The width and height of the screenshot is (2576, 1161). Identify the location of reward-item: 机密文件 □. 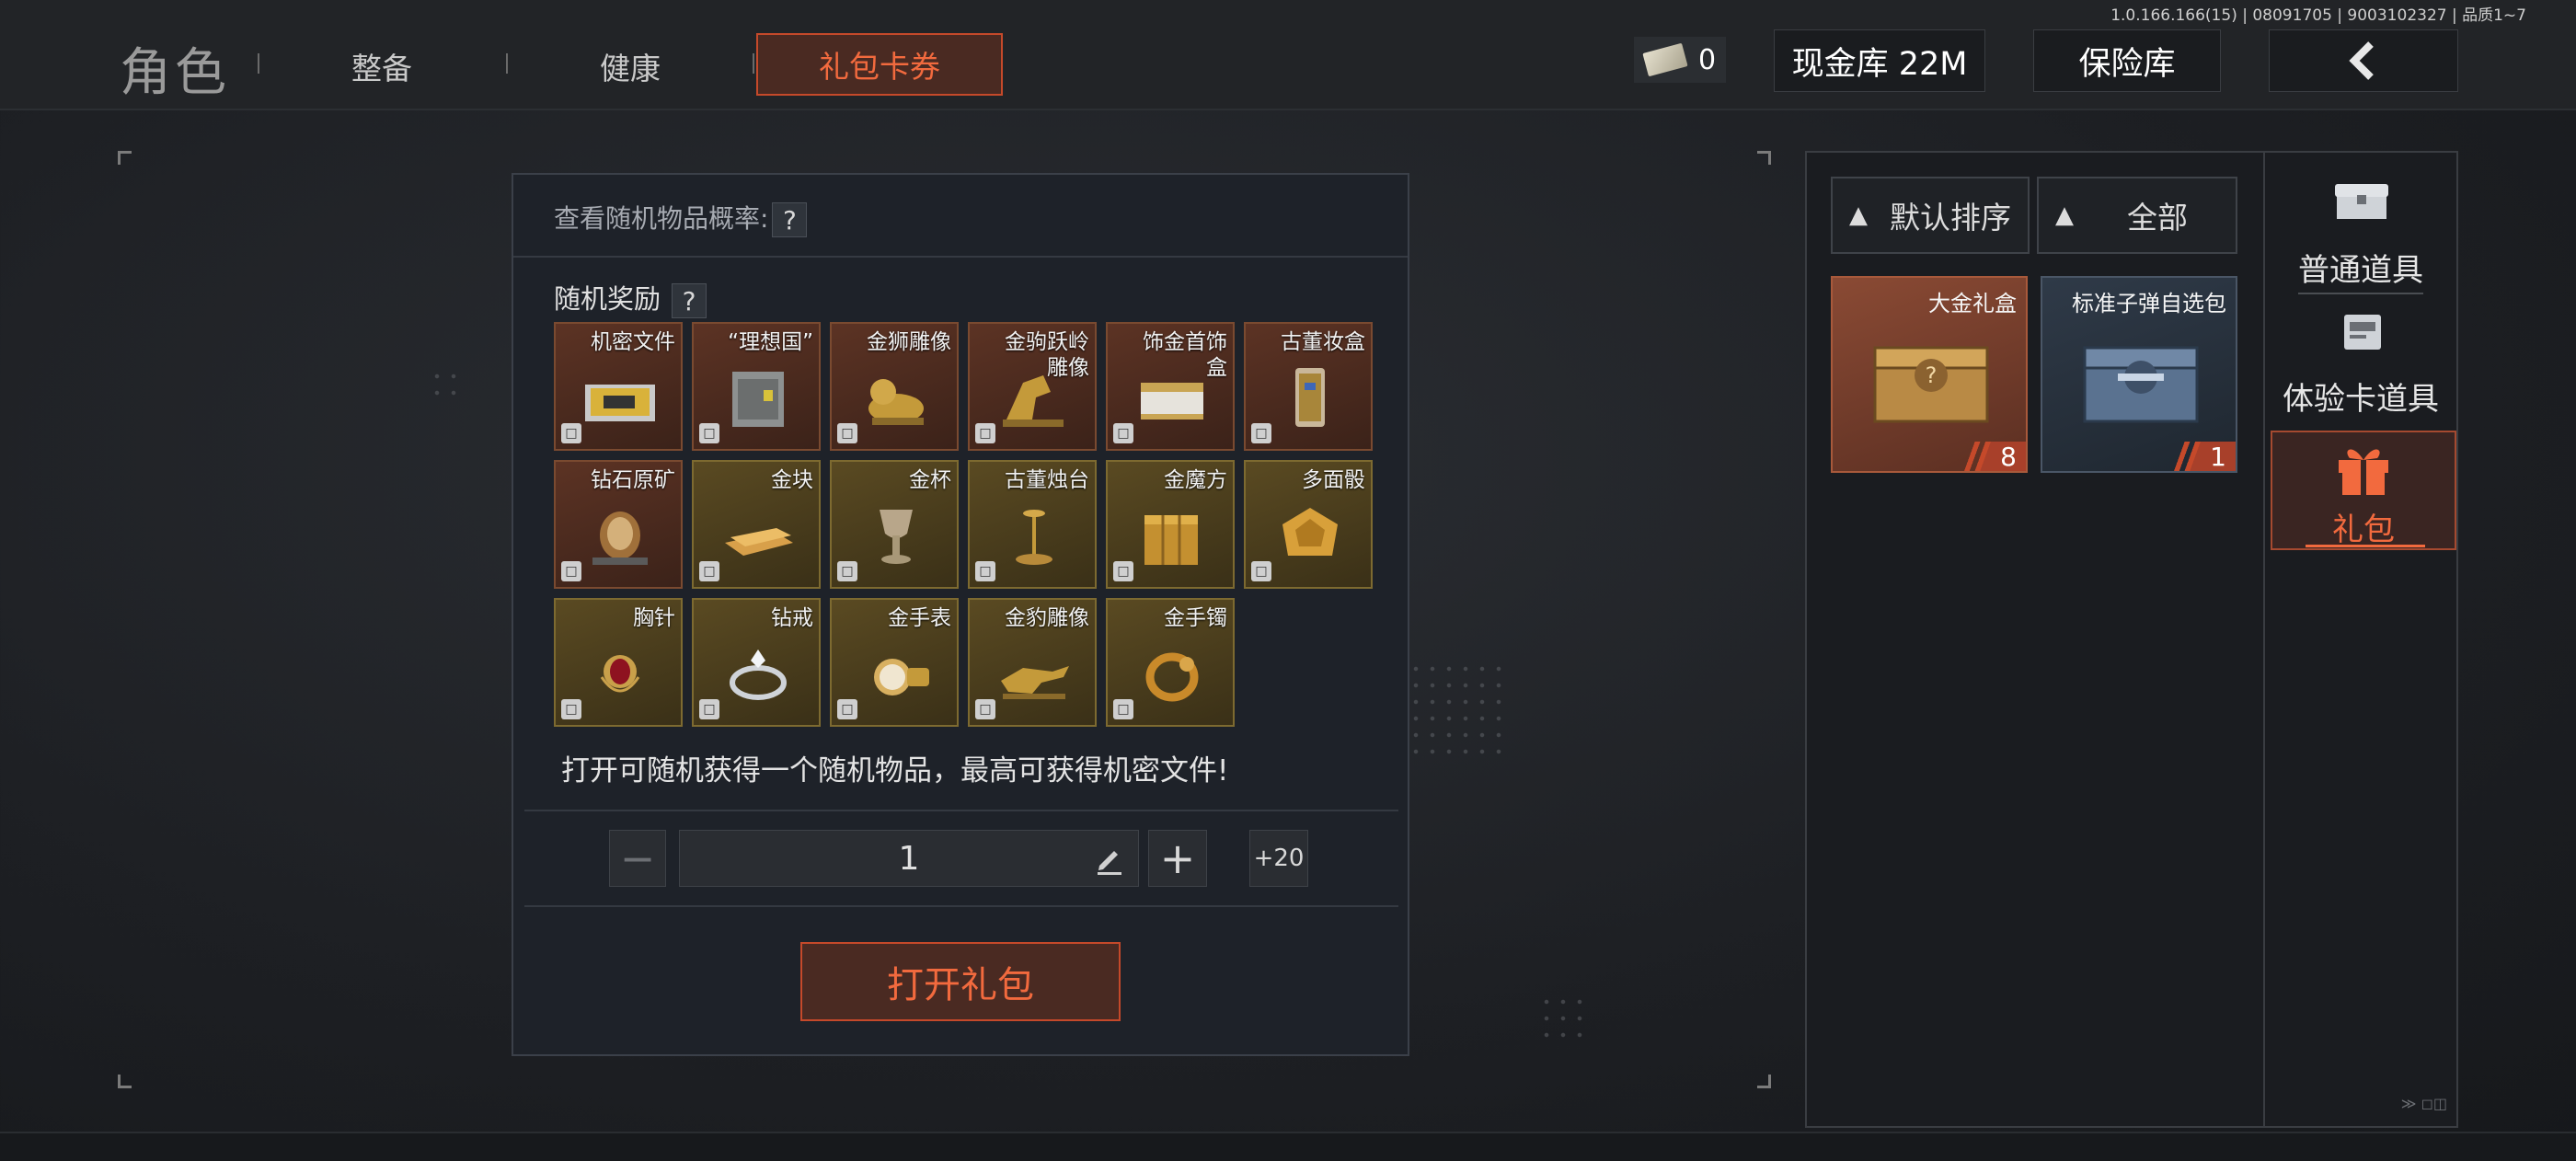
(618, 387).